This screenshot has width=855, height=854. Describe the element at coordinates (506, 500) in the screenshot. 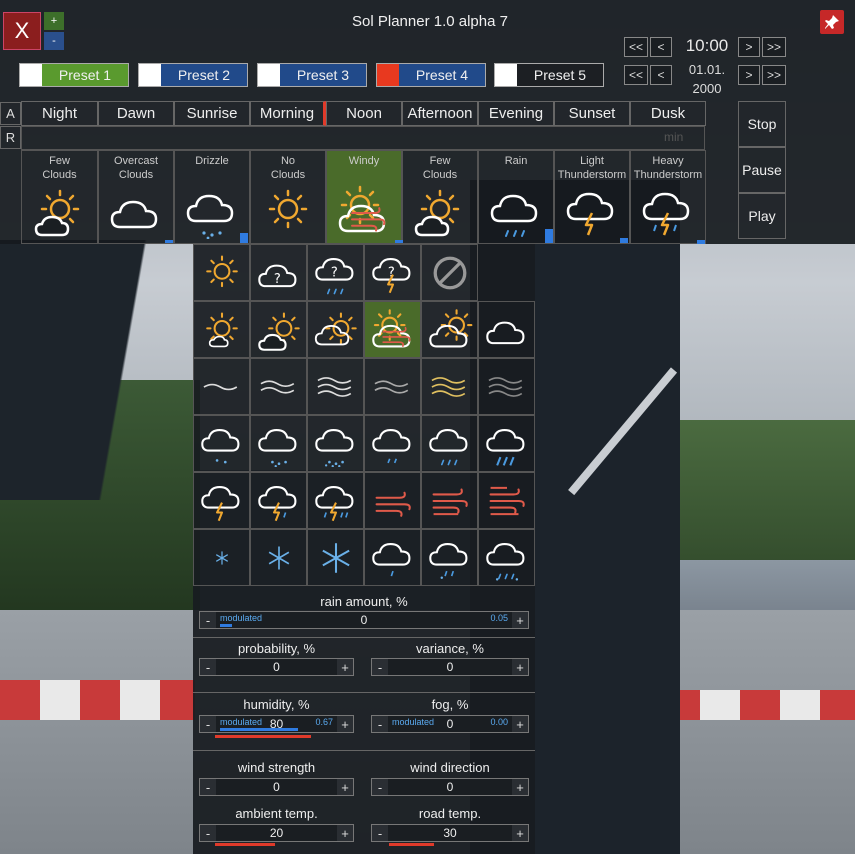

I see `tile-tornado` at that location.